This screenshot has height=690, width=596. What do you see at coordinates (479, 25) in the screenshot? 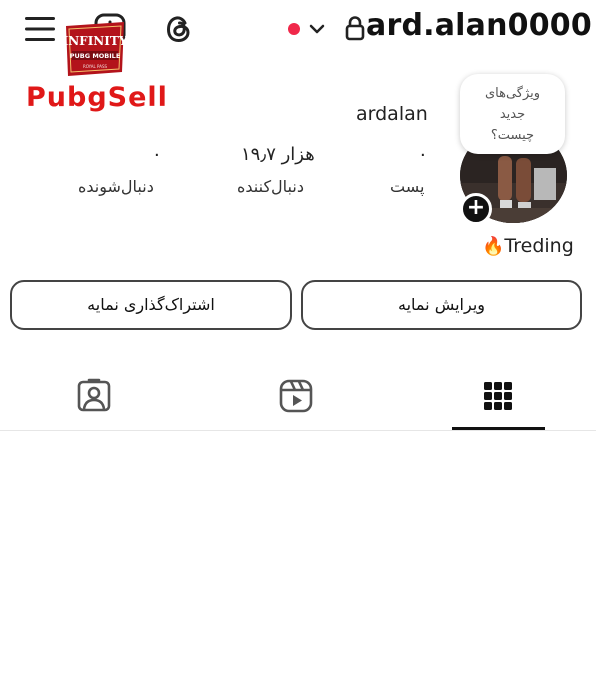
I see `account-username: ard.alan0000` at bounding box center [479, 25].